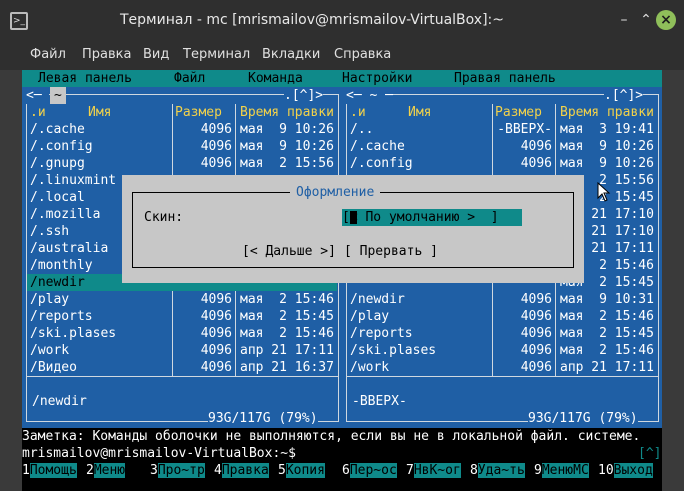 This screenshot has height=491, width=684. What do you see at coordinates (57, 129) in the screenshot?
I see `left_panel-file-name: /.cache` at bounding box center [57, 129].